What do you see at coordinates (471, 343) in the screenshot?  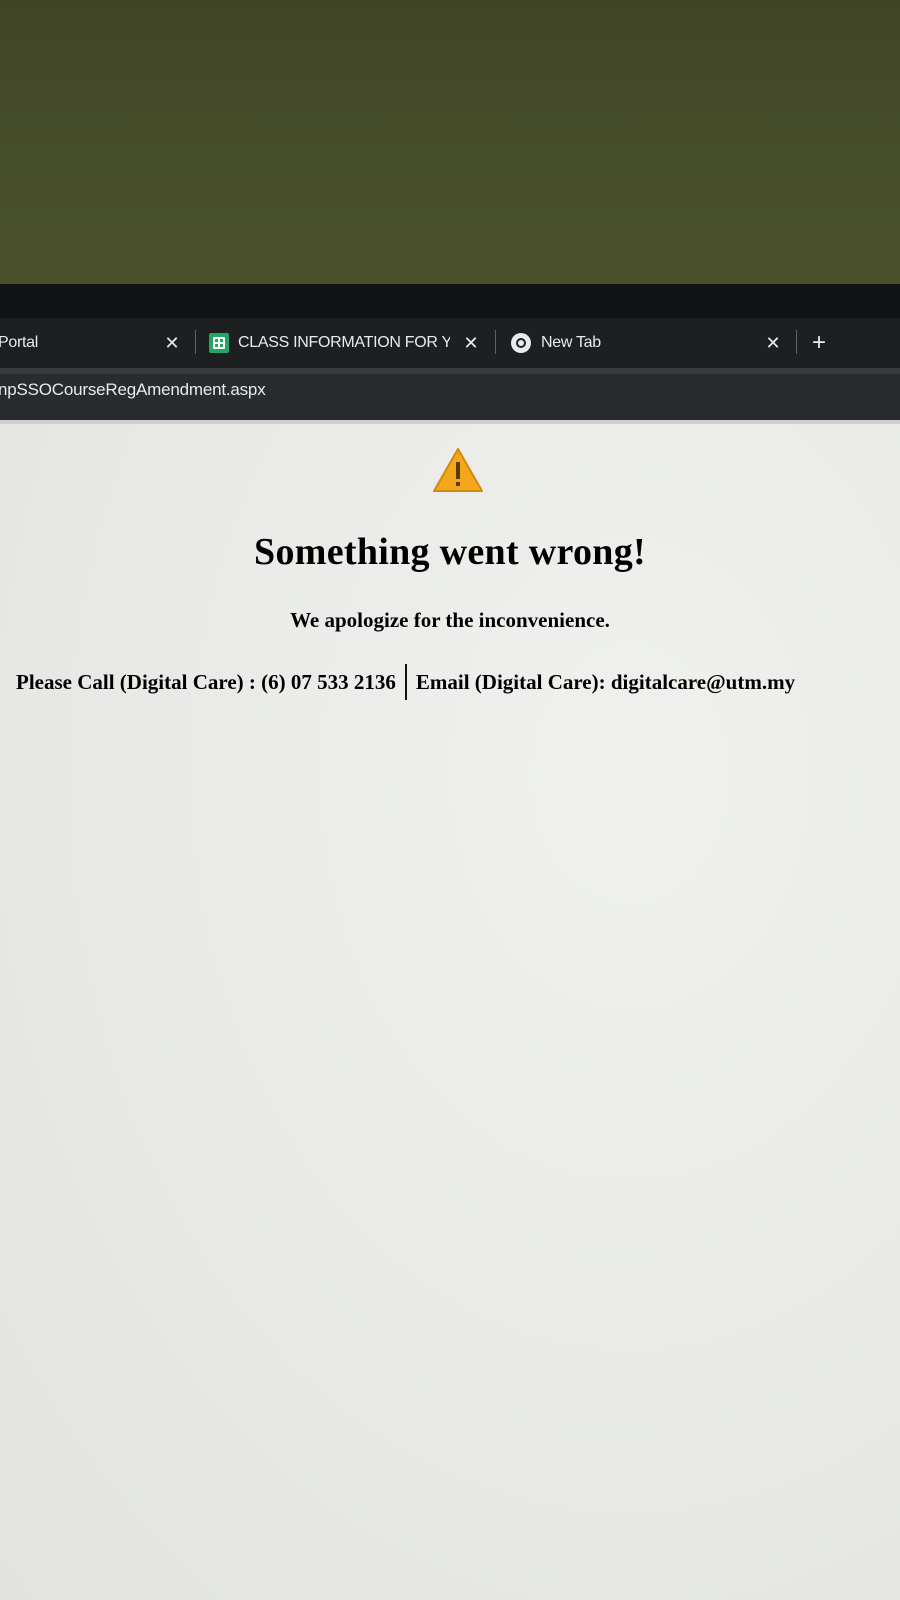 I see `close-tab-class-information-icon: ✕` at bounding box center [471, 343].